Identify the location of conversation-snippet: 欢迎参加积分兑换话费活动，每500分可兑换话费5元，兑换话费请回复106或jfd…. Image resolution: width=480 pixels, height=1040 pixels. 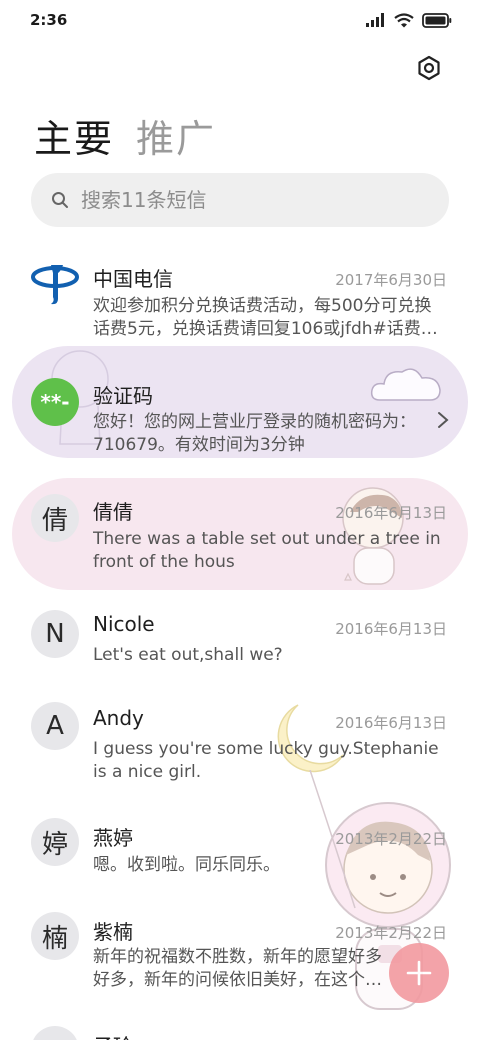
(265, 317).